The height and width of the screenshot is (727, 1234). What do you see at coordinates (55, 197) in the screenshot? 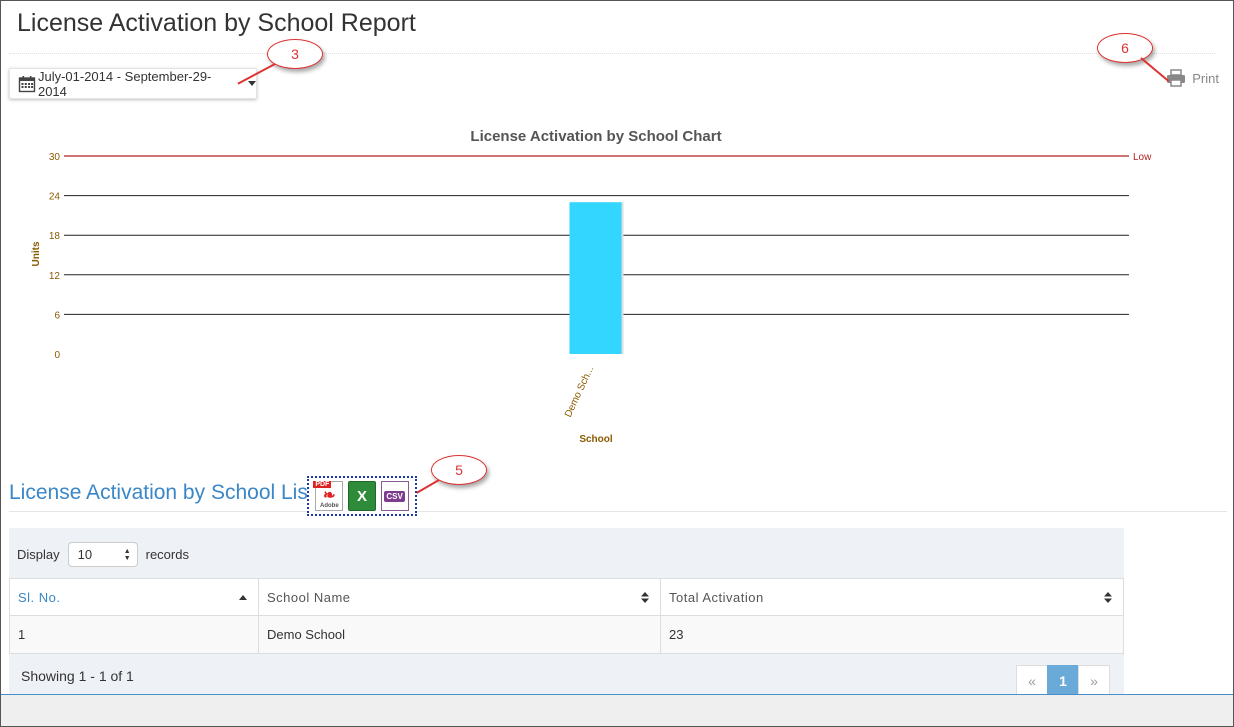
I see `y-tick-label: 24` at bounding box center [55, 197].